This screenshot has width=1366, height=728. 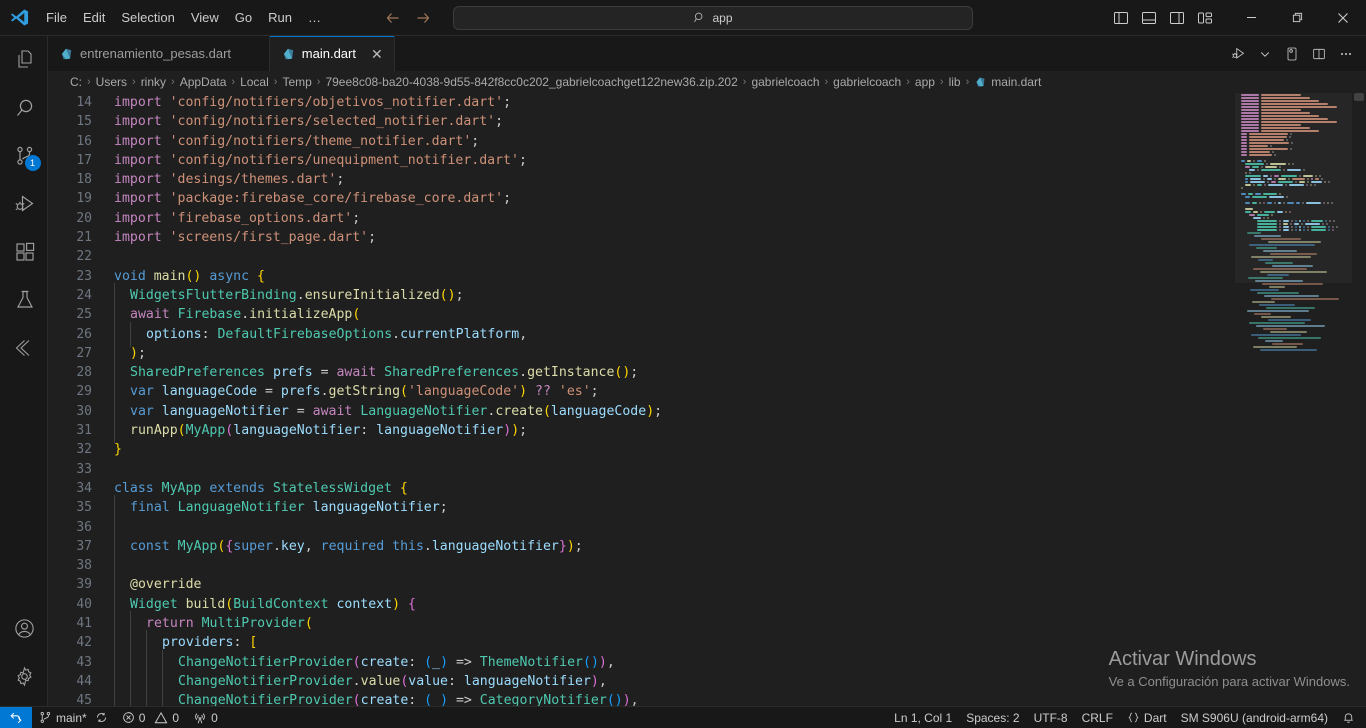 What do you see at coordinates (1359, 97) in the screenshot?
I see `scrollbar-thumb` at bounding box center [1359, 97].